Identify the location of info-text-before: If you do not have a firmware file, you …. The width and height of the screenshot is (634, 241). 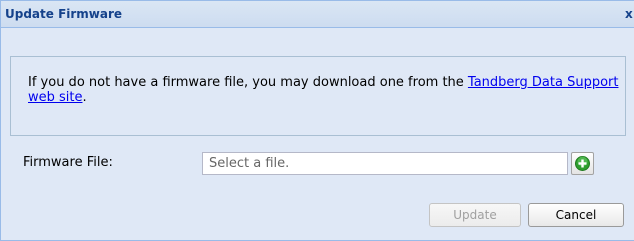
(248, 82).